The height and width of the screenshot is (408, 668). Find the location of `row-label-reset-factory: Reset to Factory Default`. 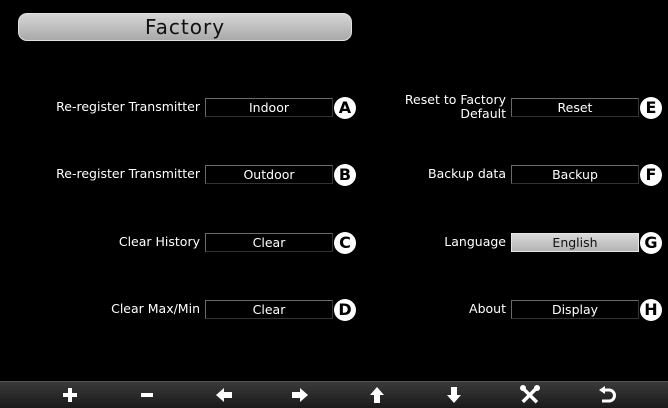

row-label-reset-factory: Reset to Factory Default is located at coordinates (438, 107).